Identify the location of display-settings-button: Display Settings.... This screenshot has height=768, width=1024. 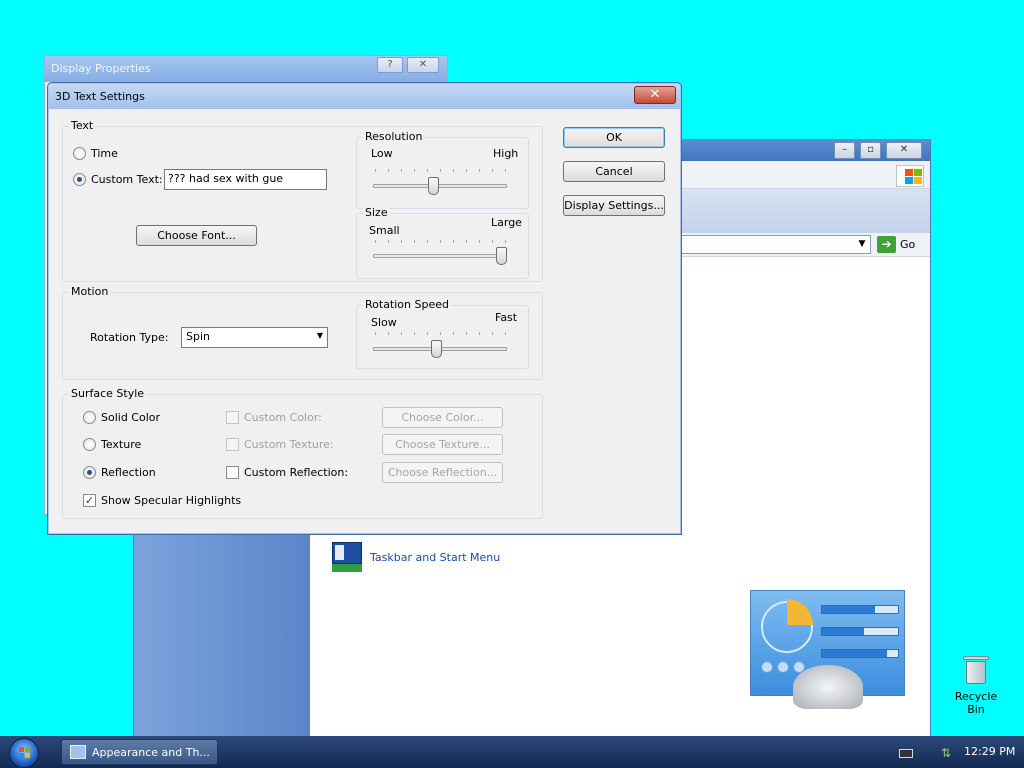
(614, 205).